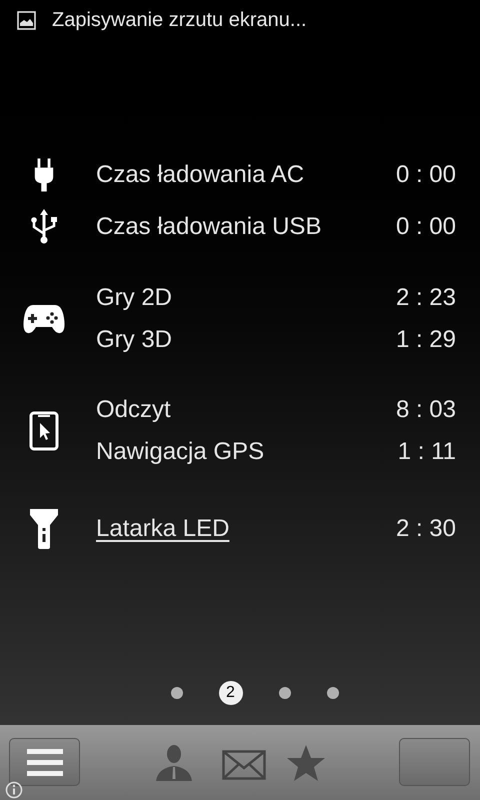 The width and height of the screenshot is (480, 800). I want to click on link: Latarka LED, so click(163, 529).